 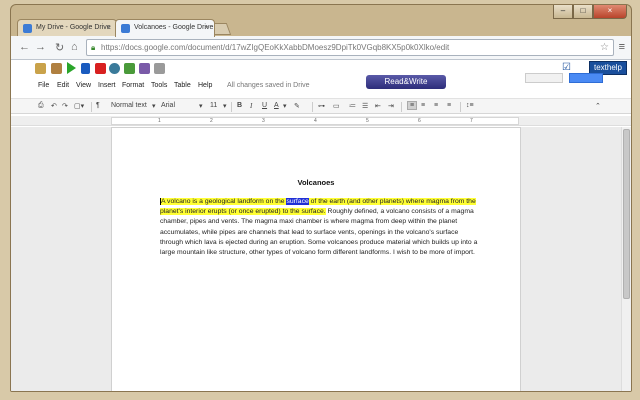 I want to click on ruler-number: 5, so click(x=367, y=121).